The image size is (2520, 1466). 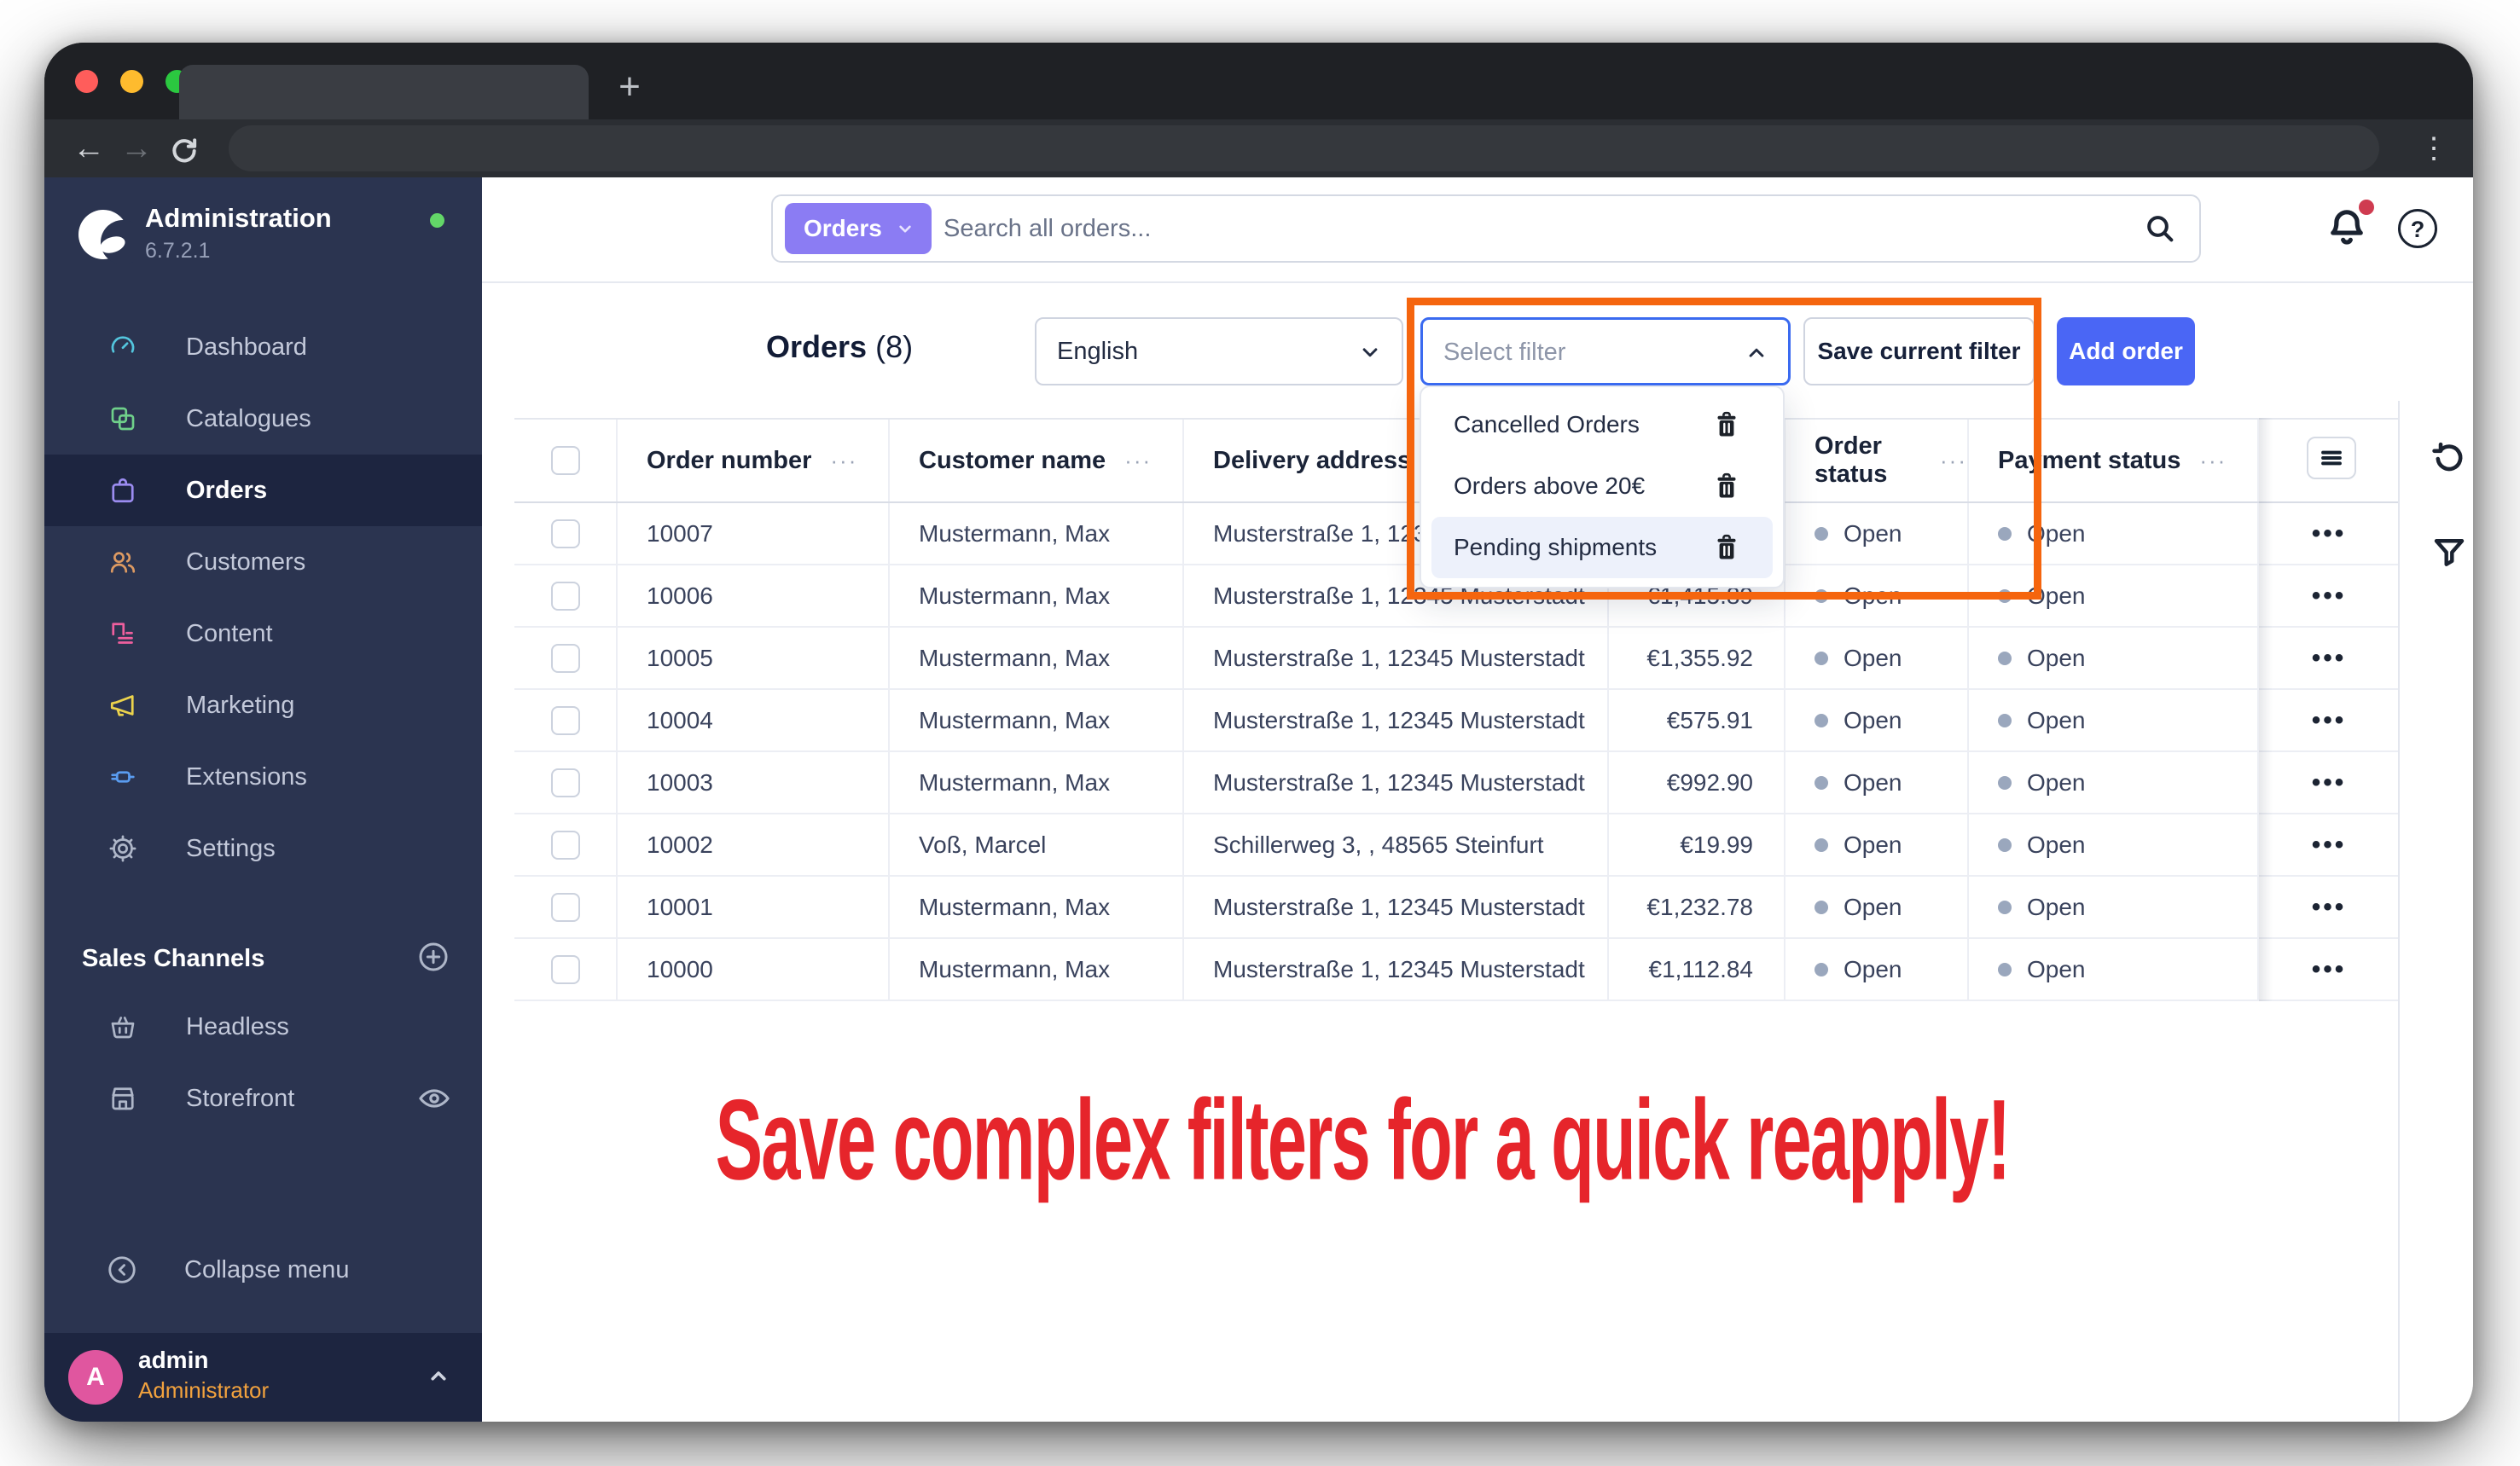 What do you see at coordinates (2331, 458) in the screenshot?
I see `column-settings-button` at bounding box center [2331, 458].